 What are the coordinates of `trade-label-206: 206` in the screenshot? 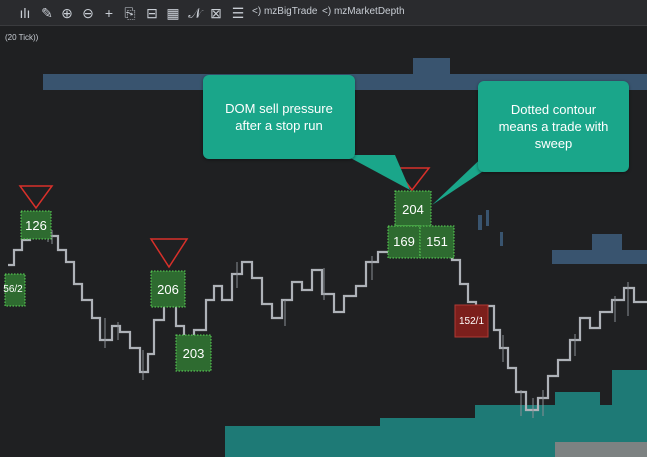 It's located at (168, 289).